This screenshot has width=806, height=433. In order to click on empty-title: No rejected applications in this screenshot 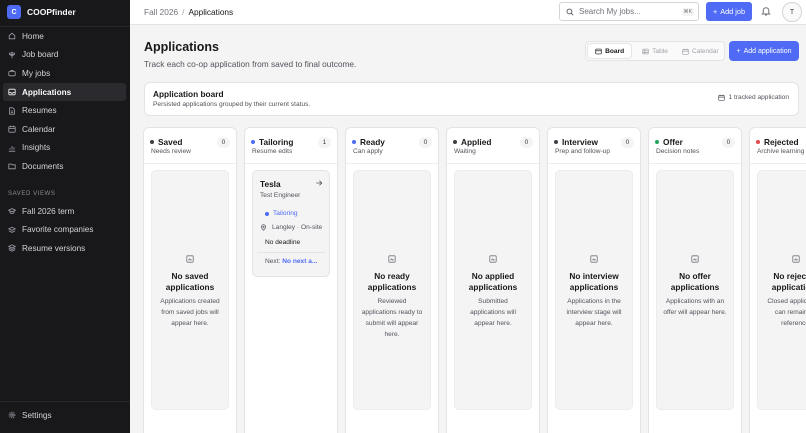, I will do `click(788, 281)`.